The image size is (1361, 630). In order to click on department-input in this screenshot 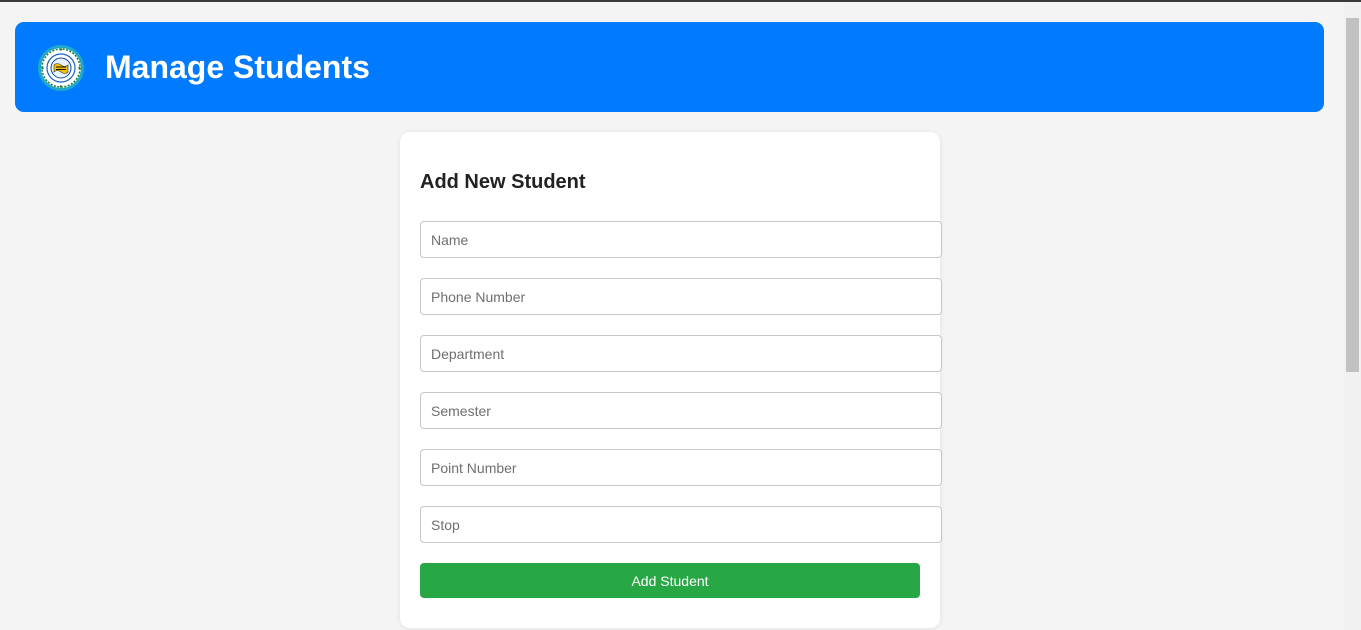, I will do `click(681, 353)`.